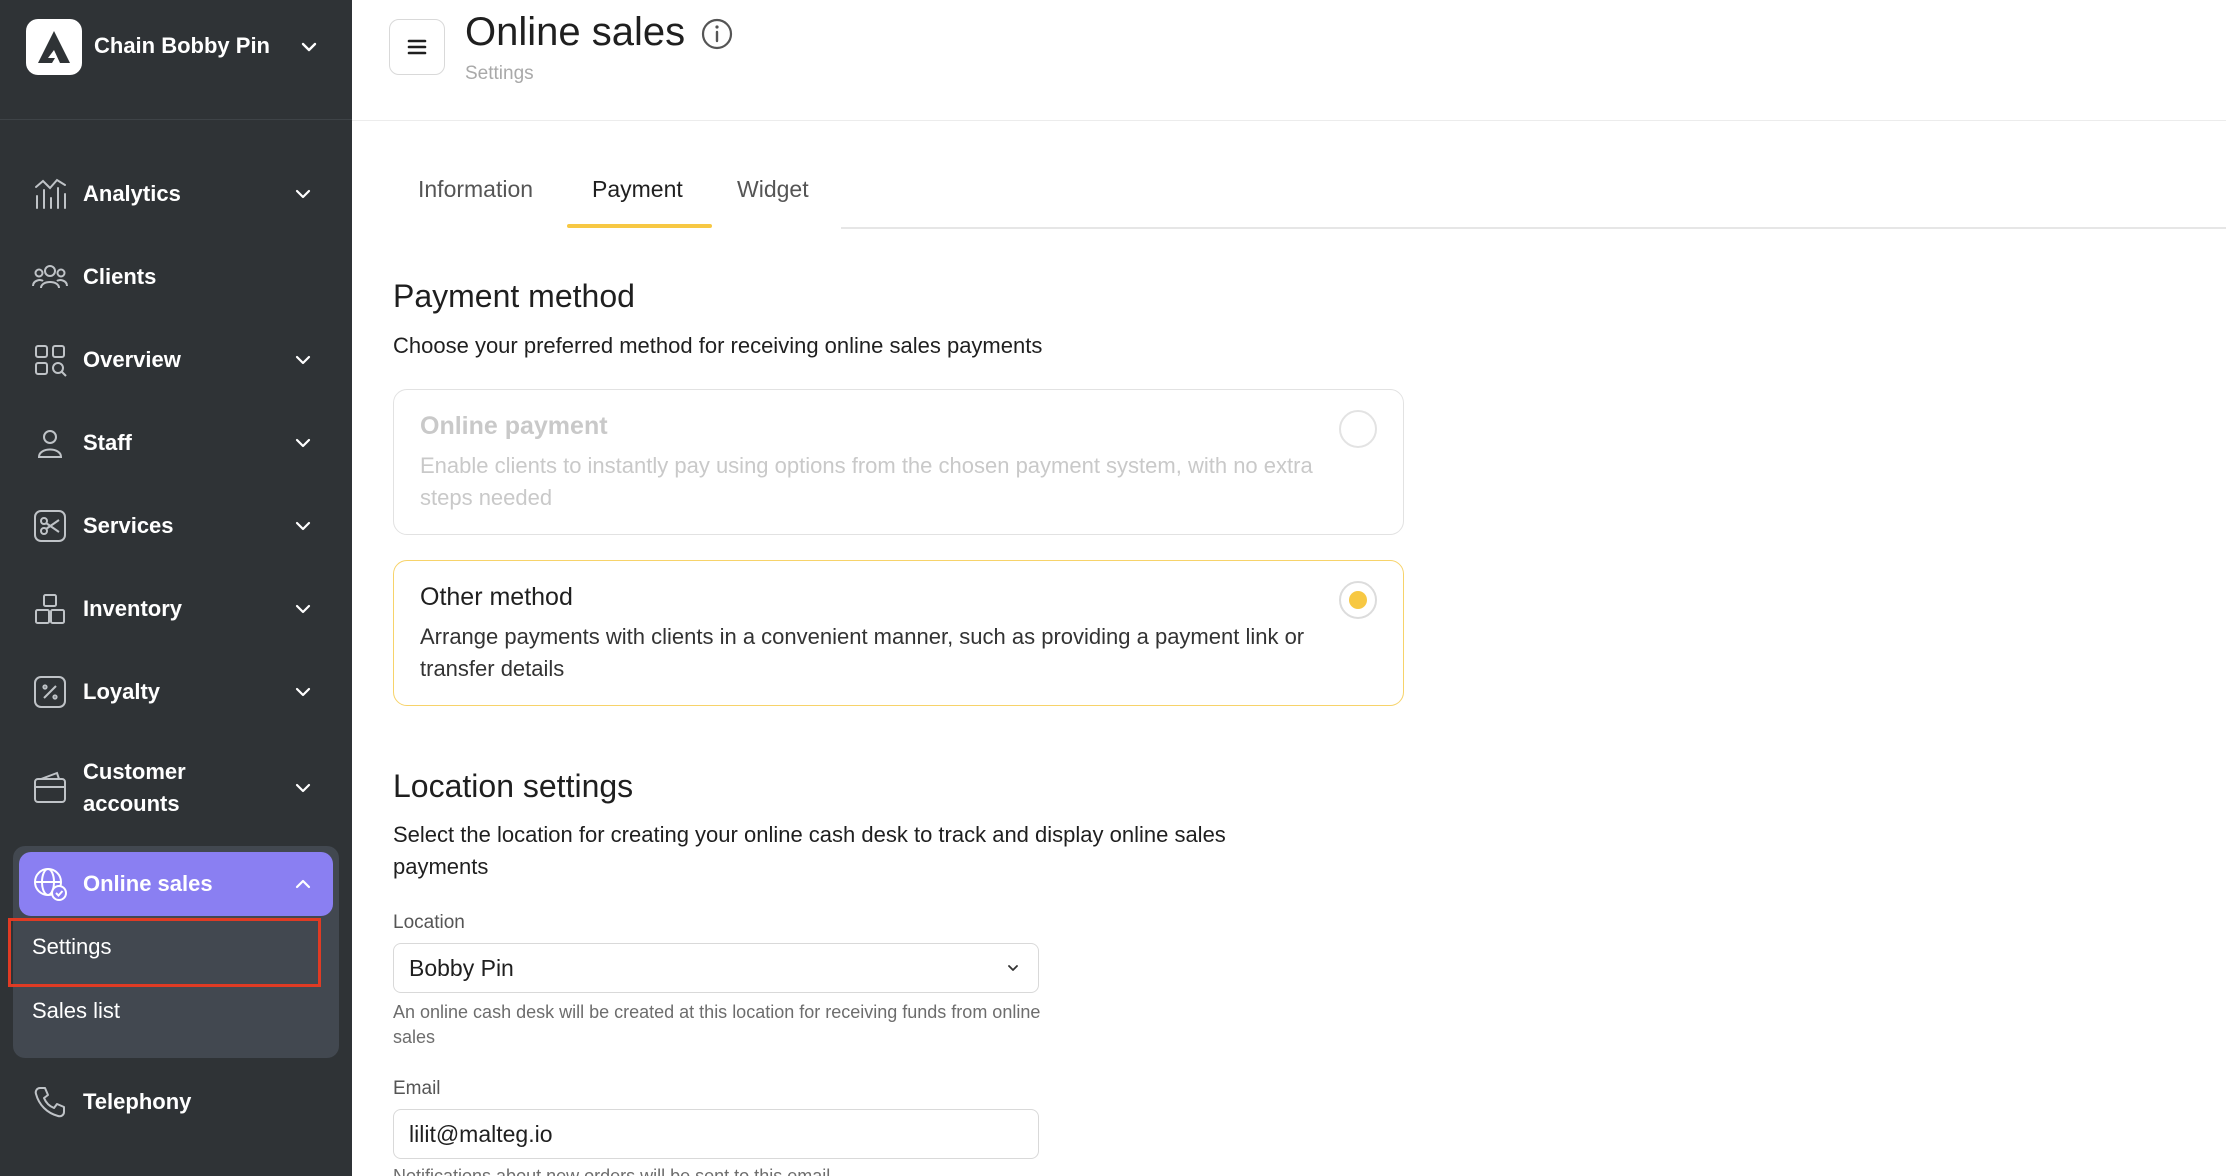 The width and height of the screenshot is (2226, 1176). I want to click on option-title: Online payment, so click(514, 426).